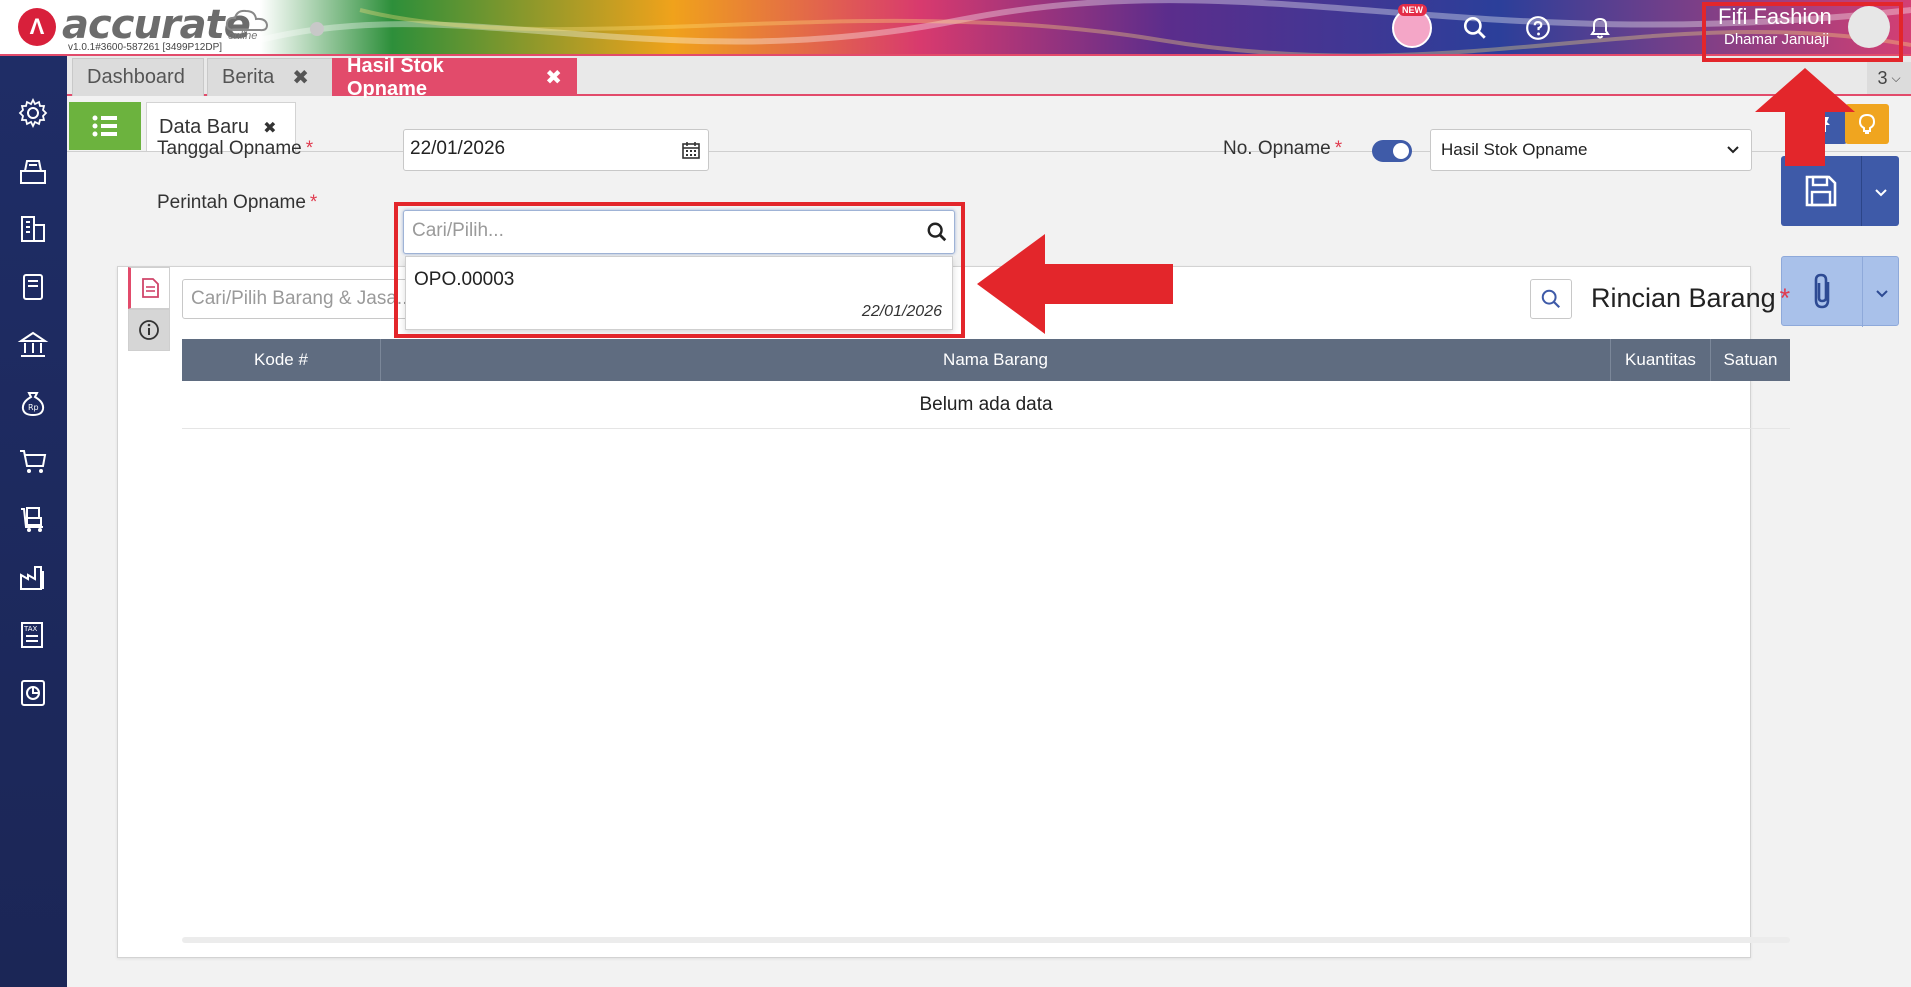  I want to click on rincian-barang-title: Rincian Barang *, so click(1690, 298).